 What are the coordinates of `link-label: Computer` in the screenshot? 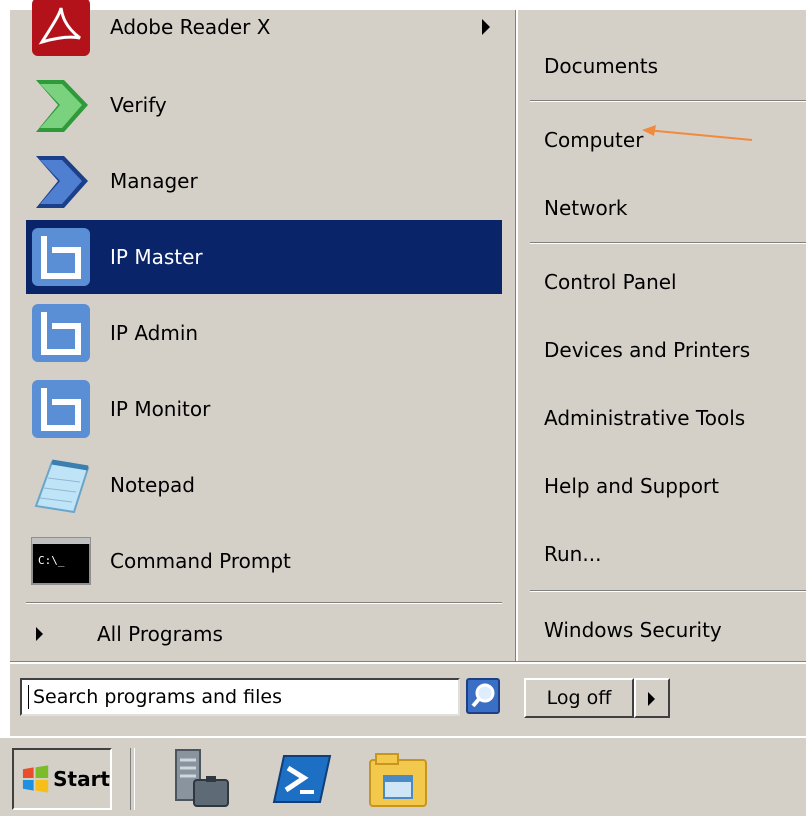 It's located at (594, 140).